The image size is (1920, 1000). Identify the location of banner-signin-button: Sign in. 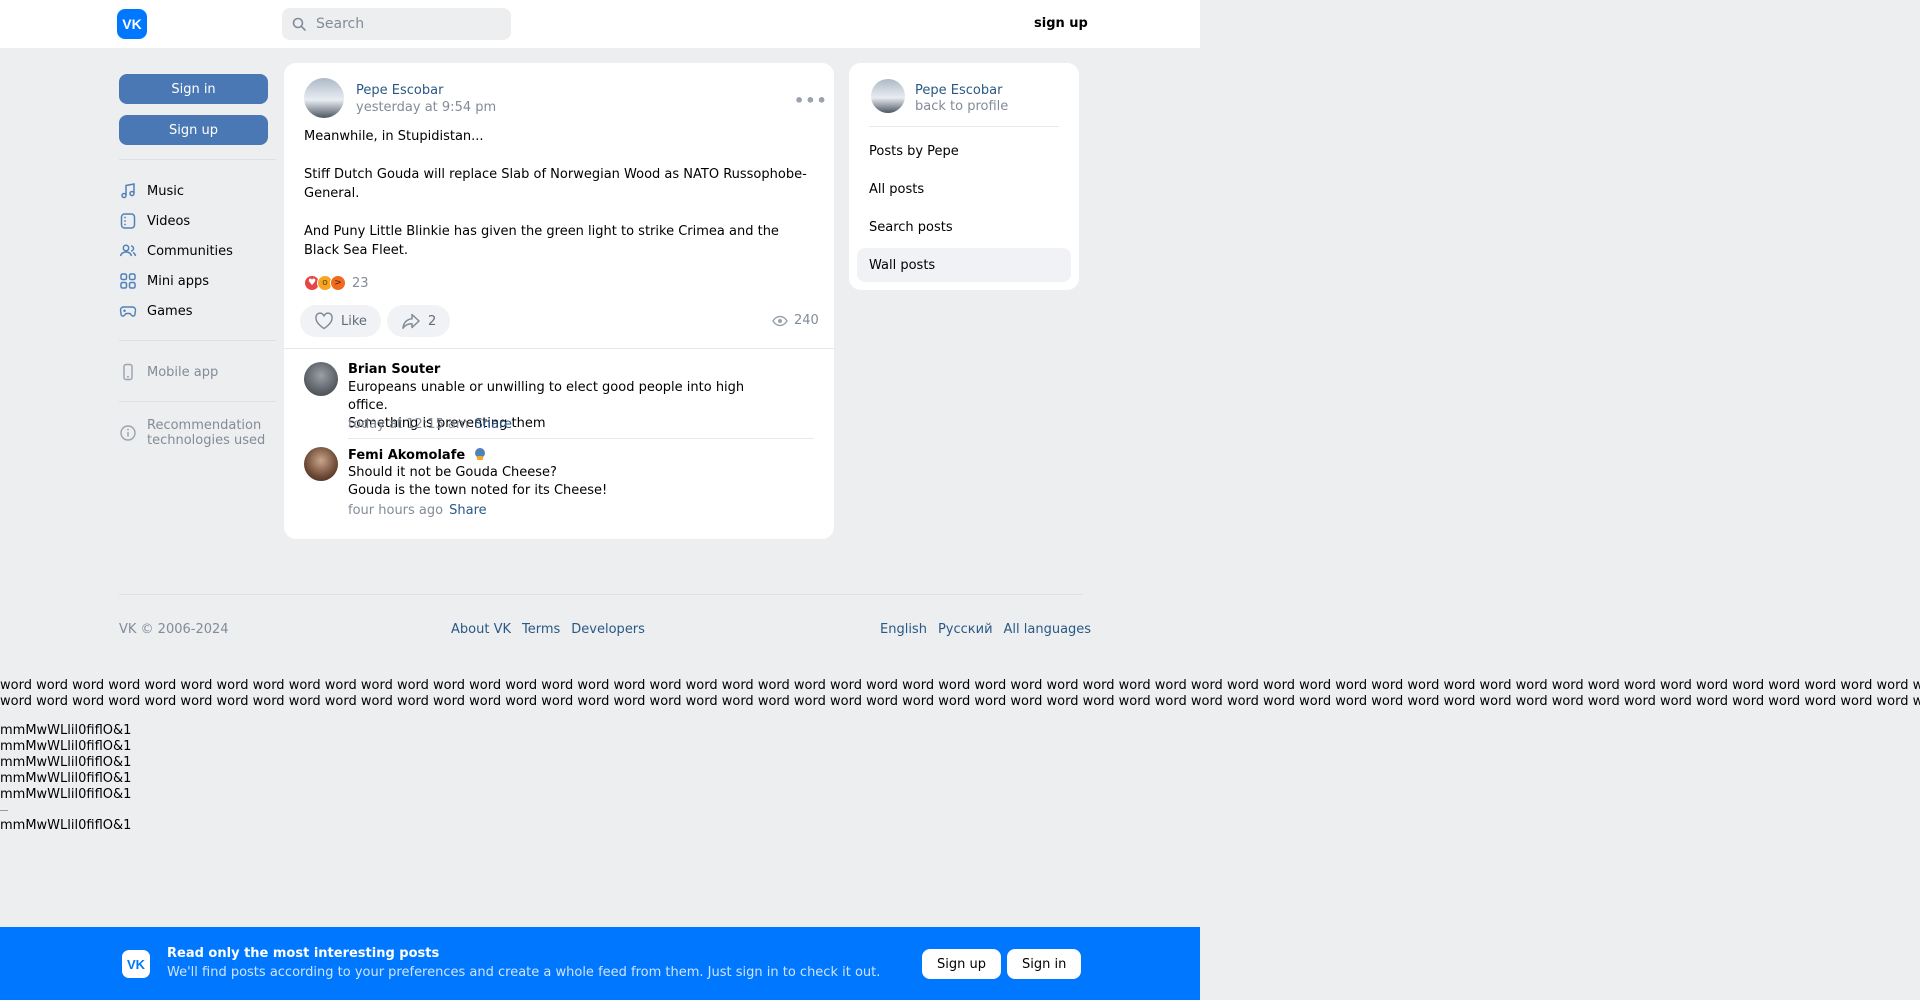
(1044, 964).